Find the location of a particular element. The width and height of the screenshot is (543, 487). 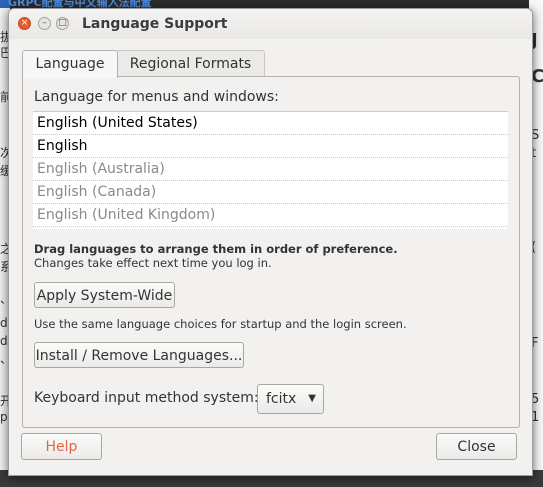

language-list-item: English is located at coordinates (270, 146).